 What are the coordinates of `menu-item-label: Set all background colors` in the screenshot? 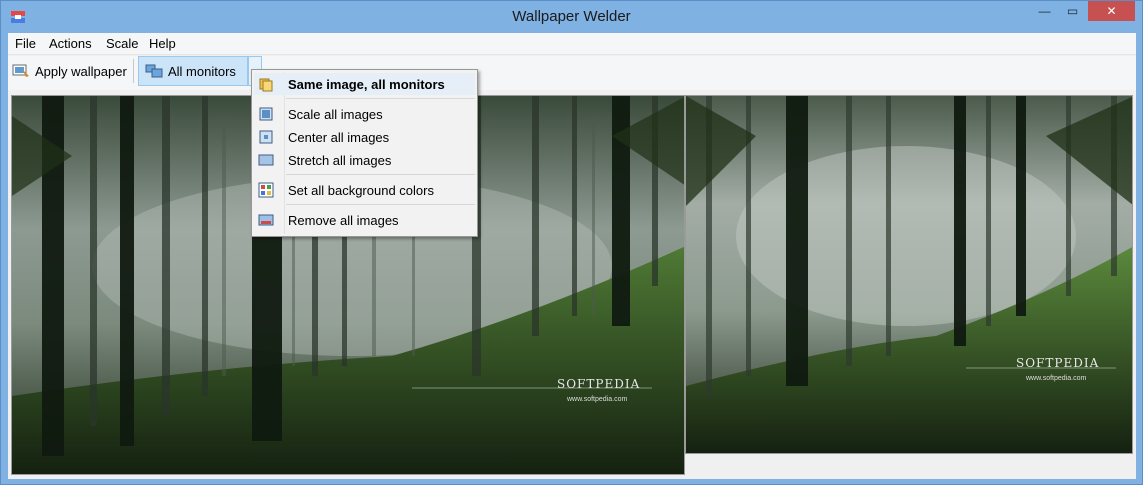 It's located at (361, 190).